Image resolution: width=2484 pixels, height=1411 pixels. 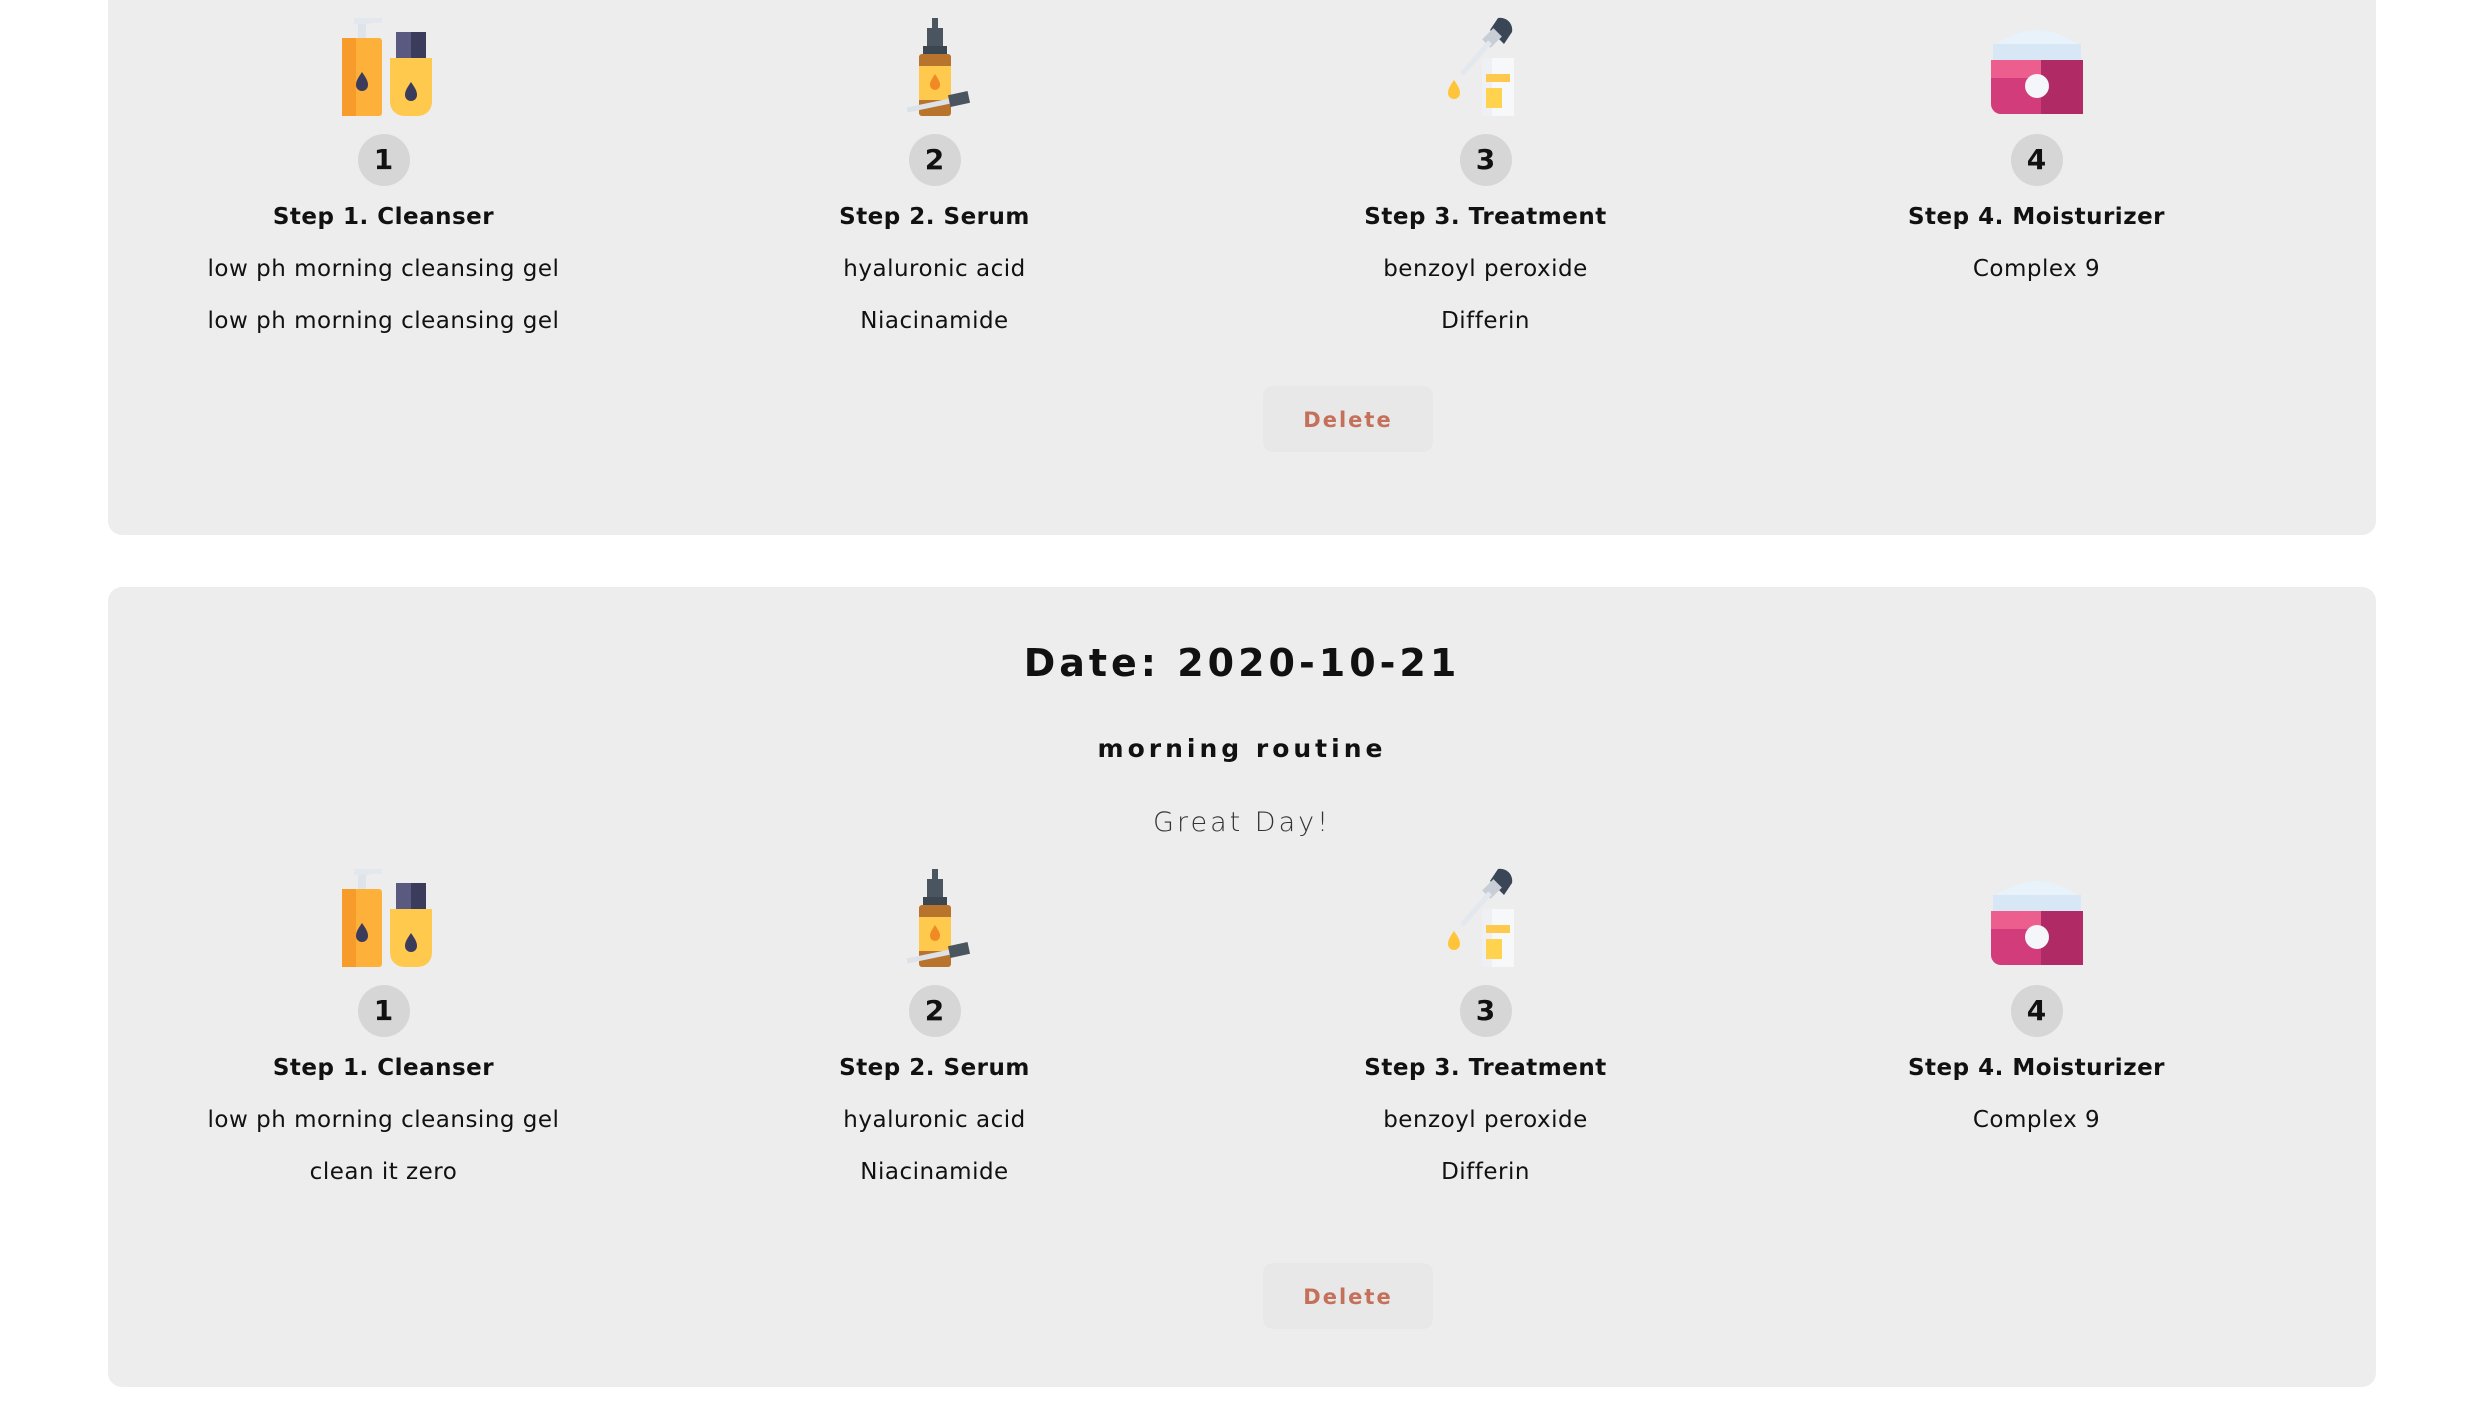 I want to click on routine-name: morning routine, so click(x=1242, y=748).